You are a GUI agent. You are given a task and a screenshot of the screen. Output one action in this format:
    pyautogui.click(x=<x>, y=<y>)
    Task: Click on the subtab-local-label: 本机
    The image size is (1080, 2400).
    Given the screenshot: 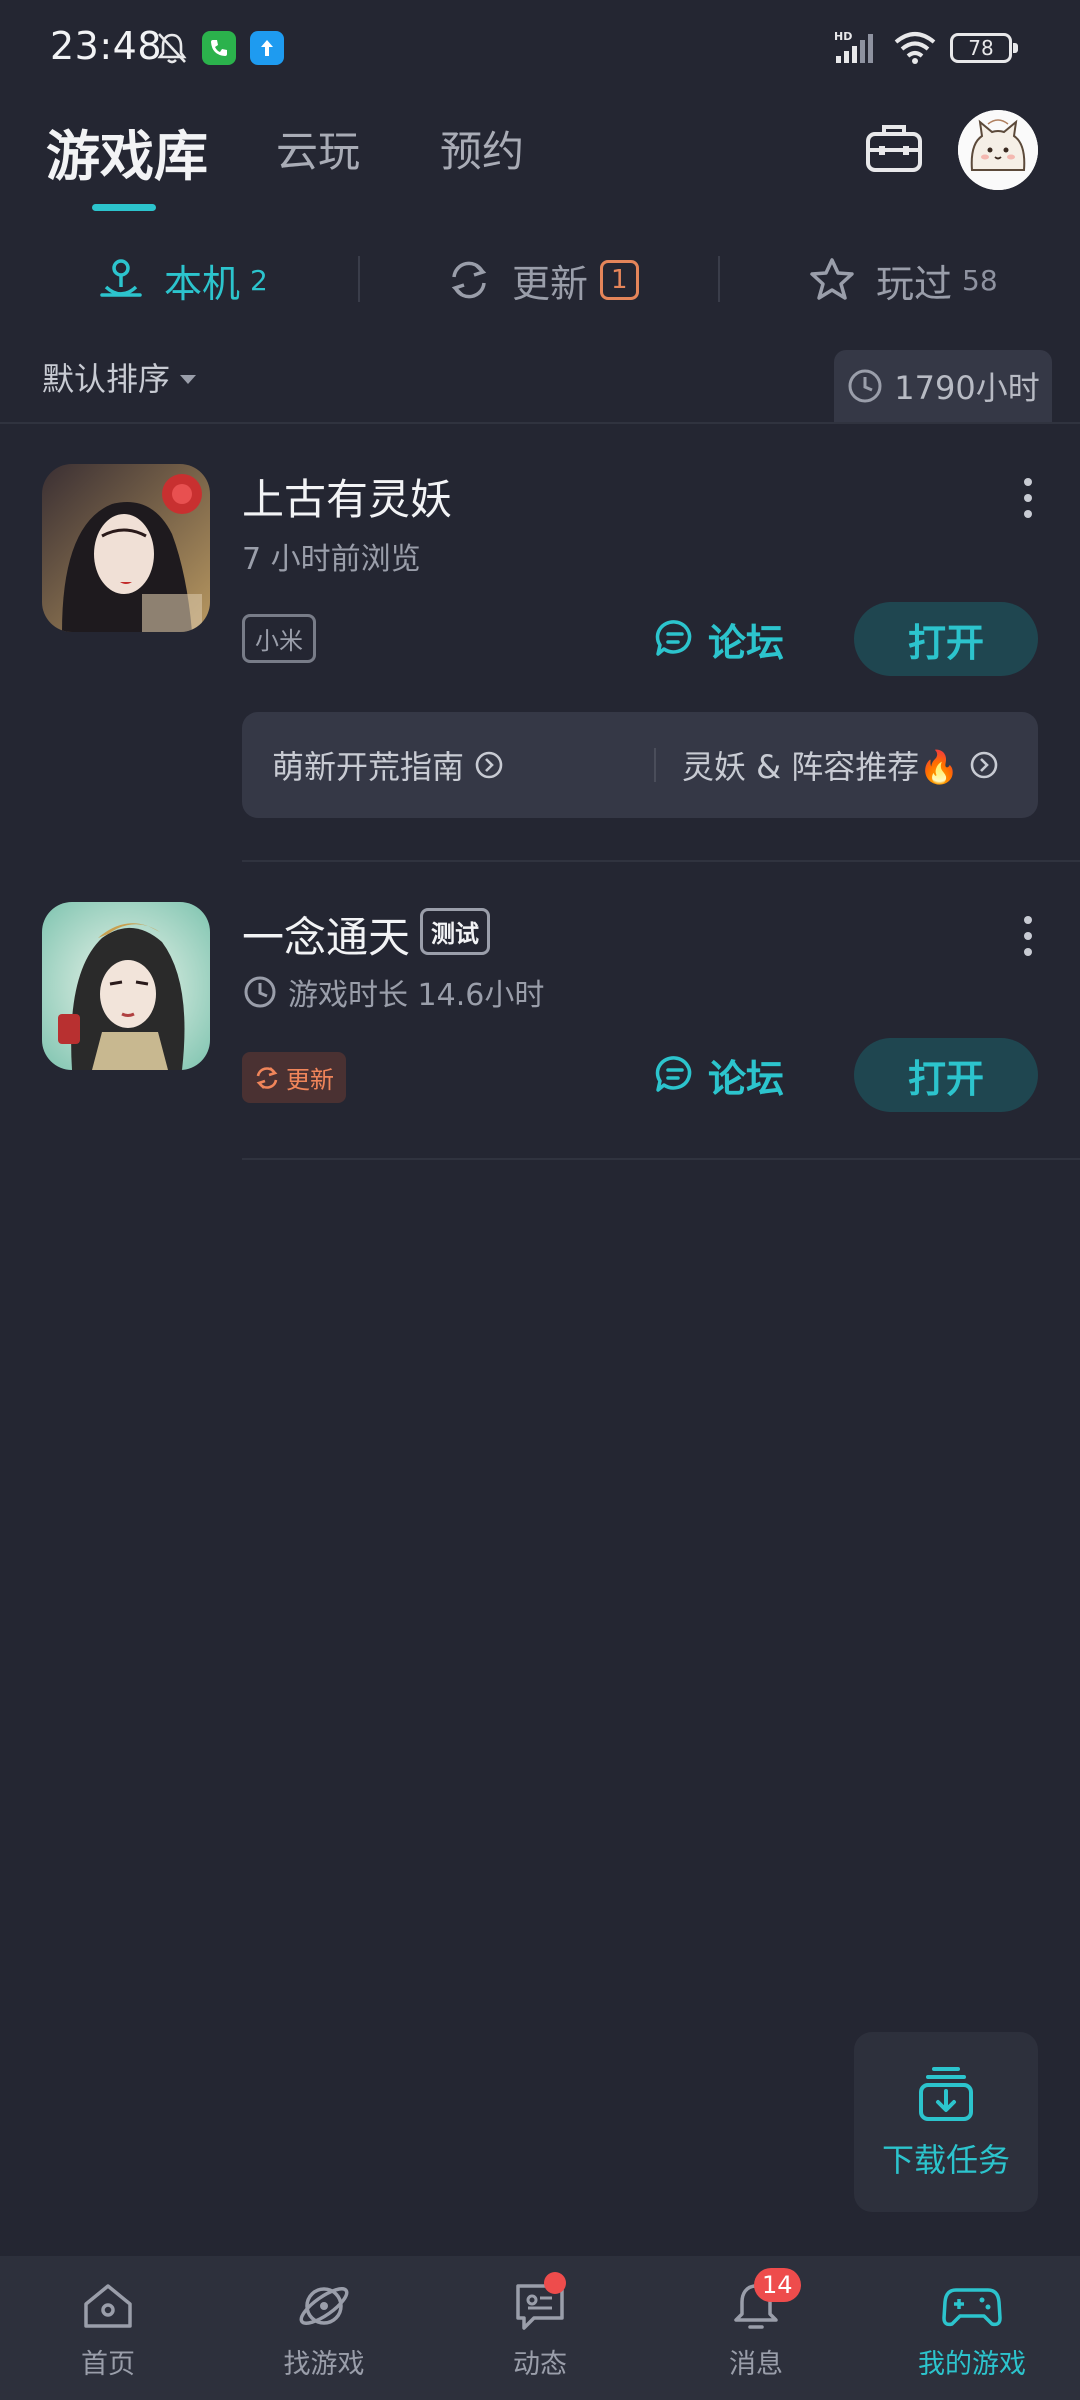 What is the action you would take?
    pyautogui.click(x=202, y=283)
    